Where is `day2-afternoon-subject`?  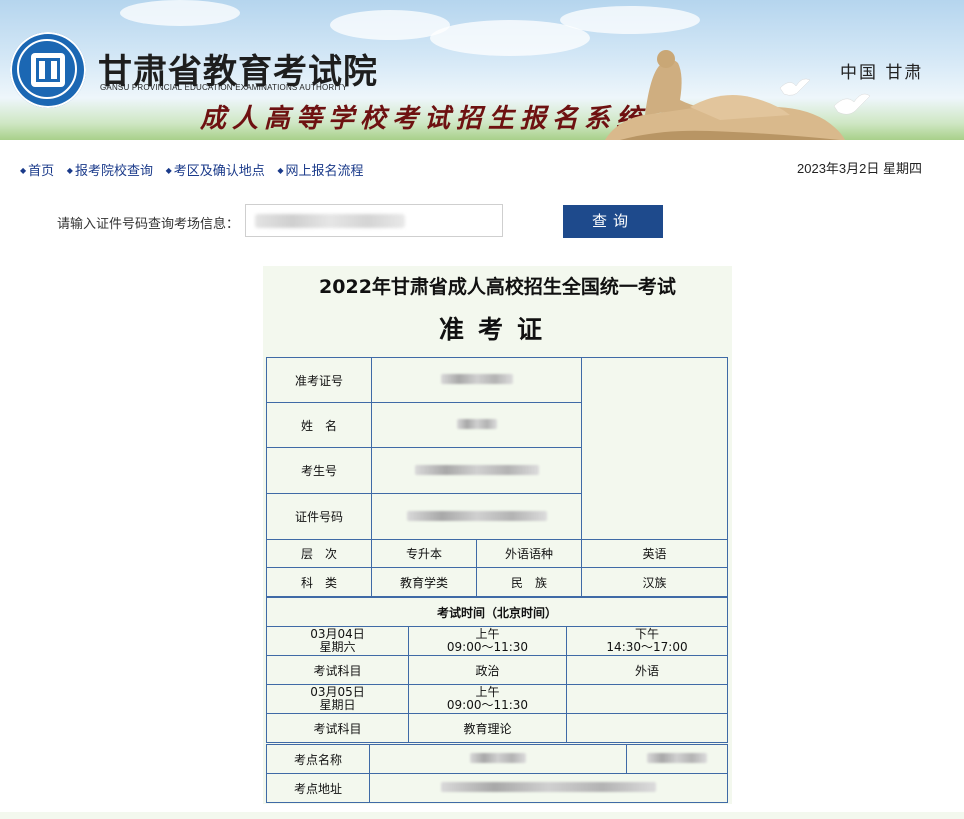
day2-afternoon-subject is located at coordinates (647, 728).